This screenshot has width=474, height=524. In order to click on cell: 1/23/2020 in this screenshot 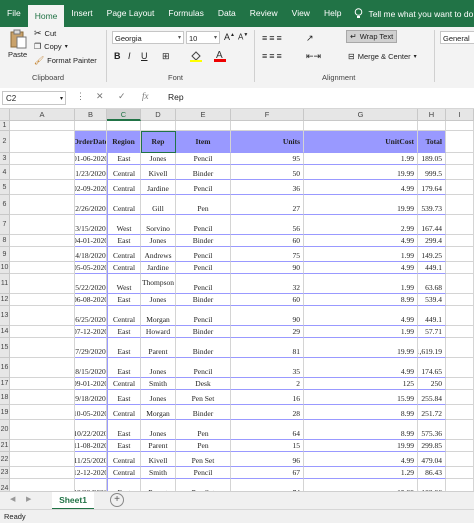, I will do `click(91, 172)`.